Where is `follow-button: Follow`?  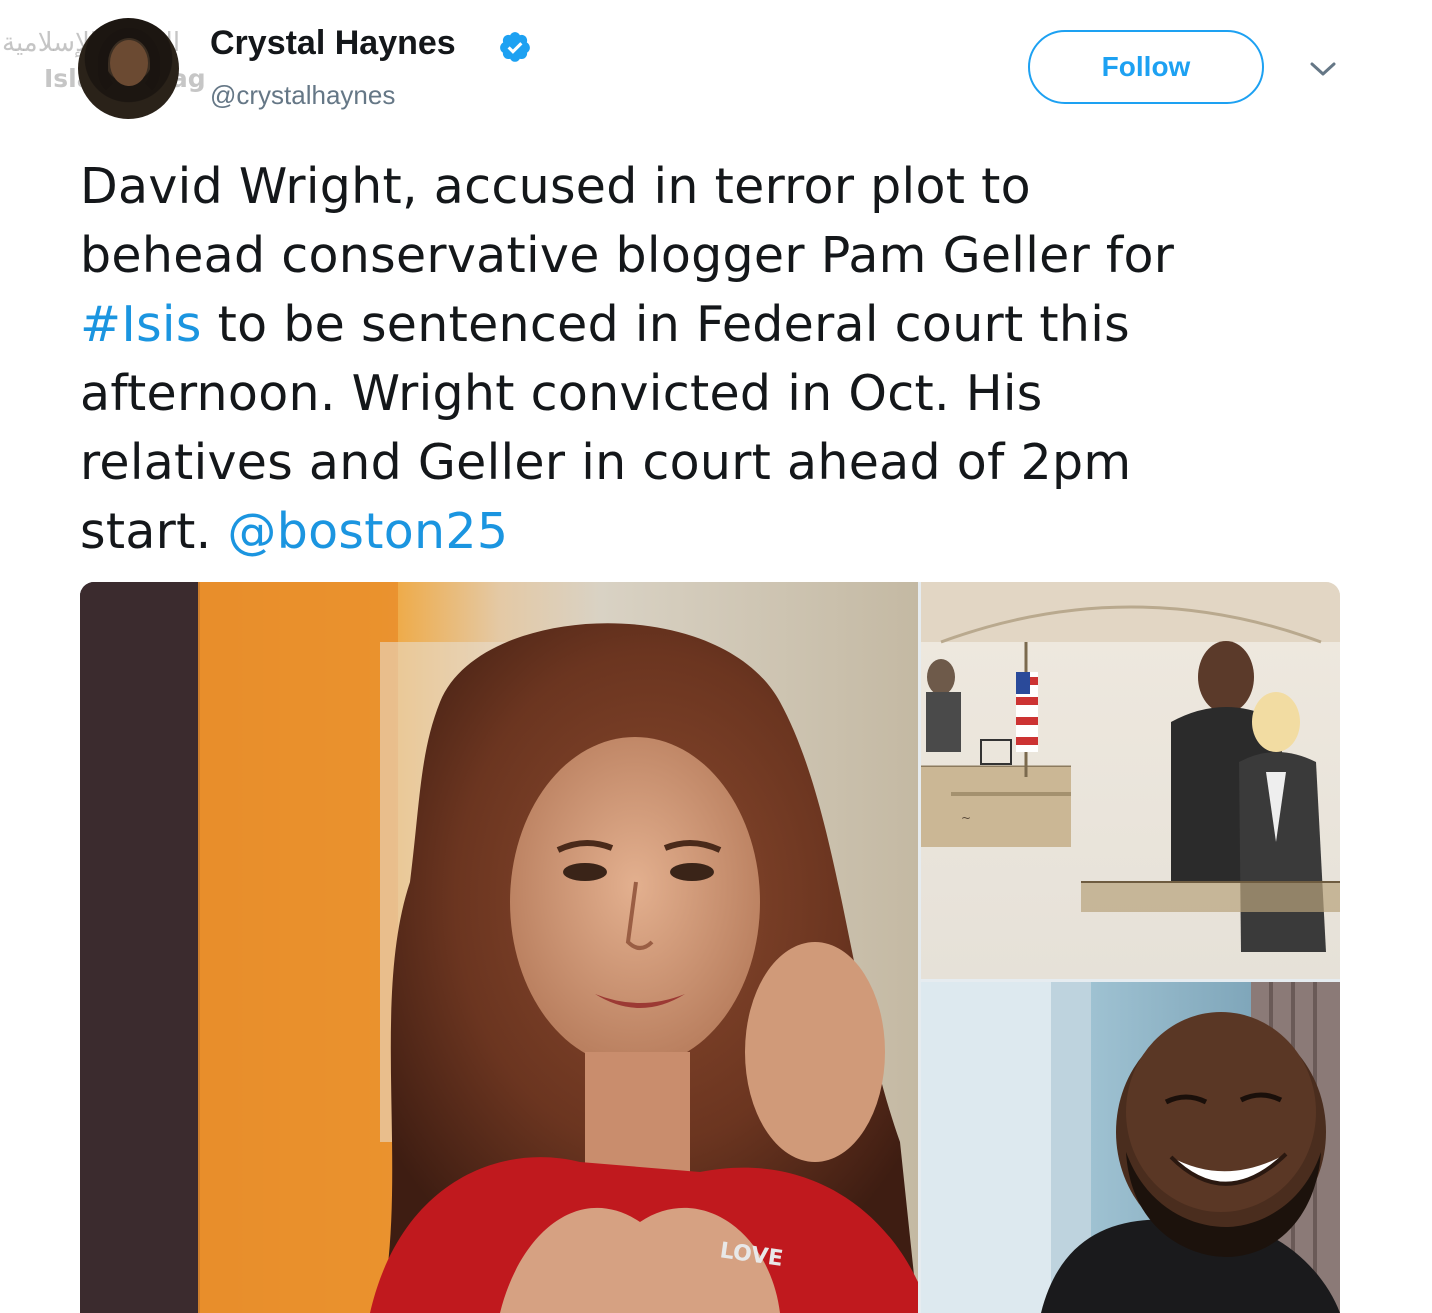 follow-button: Follow is located at coordinates (1146, 67).